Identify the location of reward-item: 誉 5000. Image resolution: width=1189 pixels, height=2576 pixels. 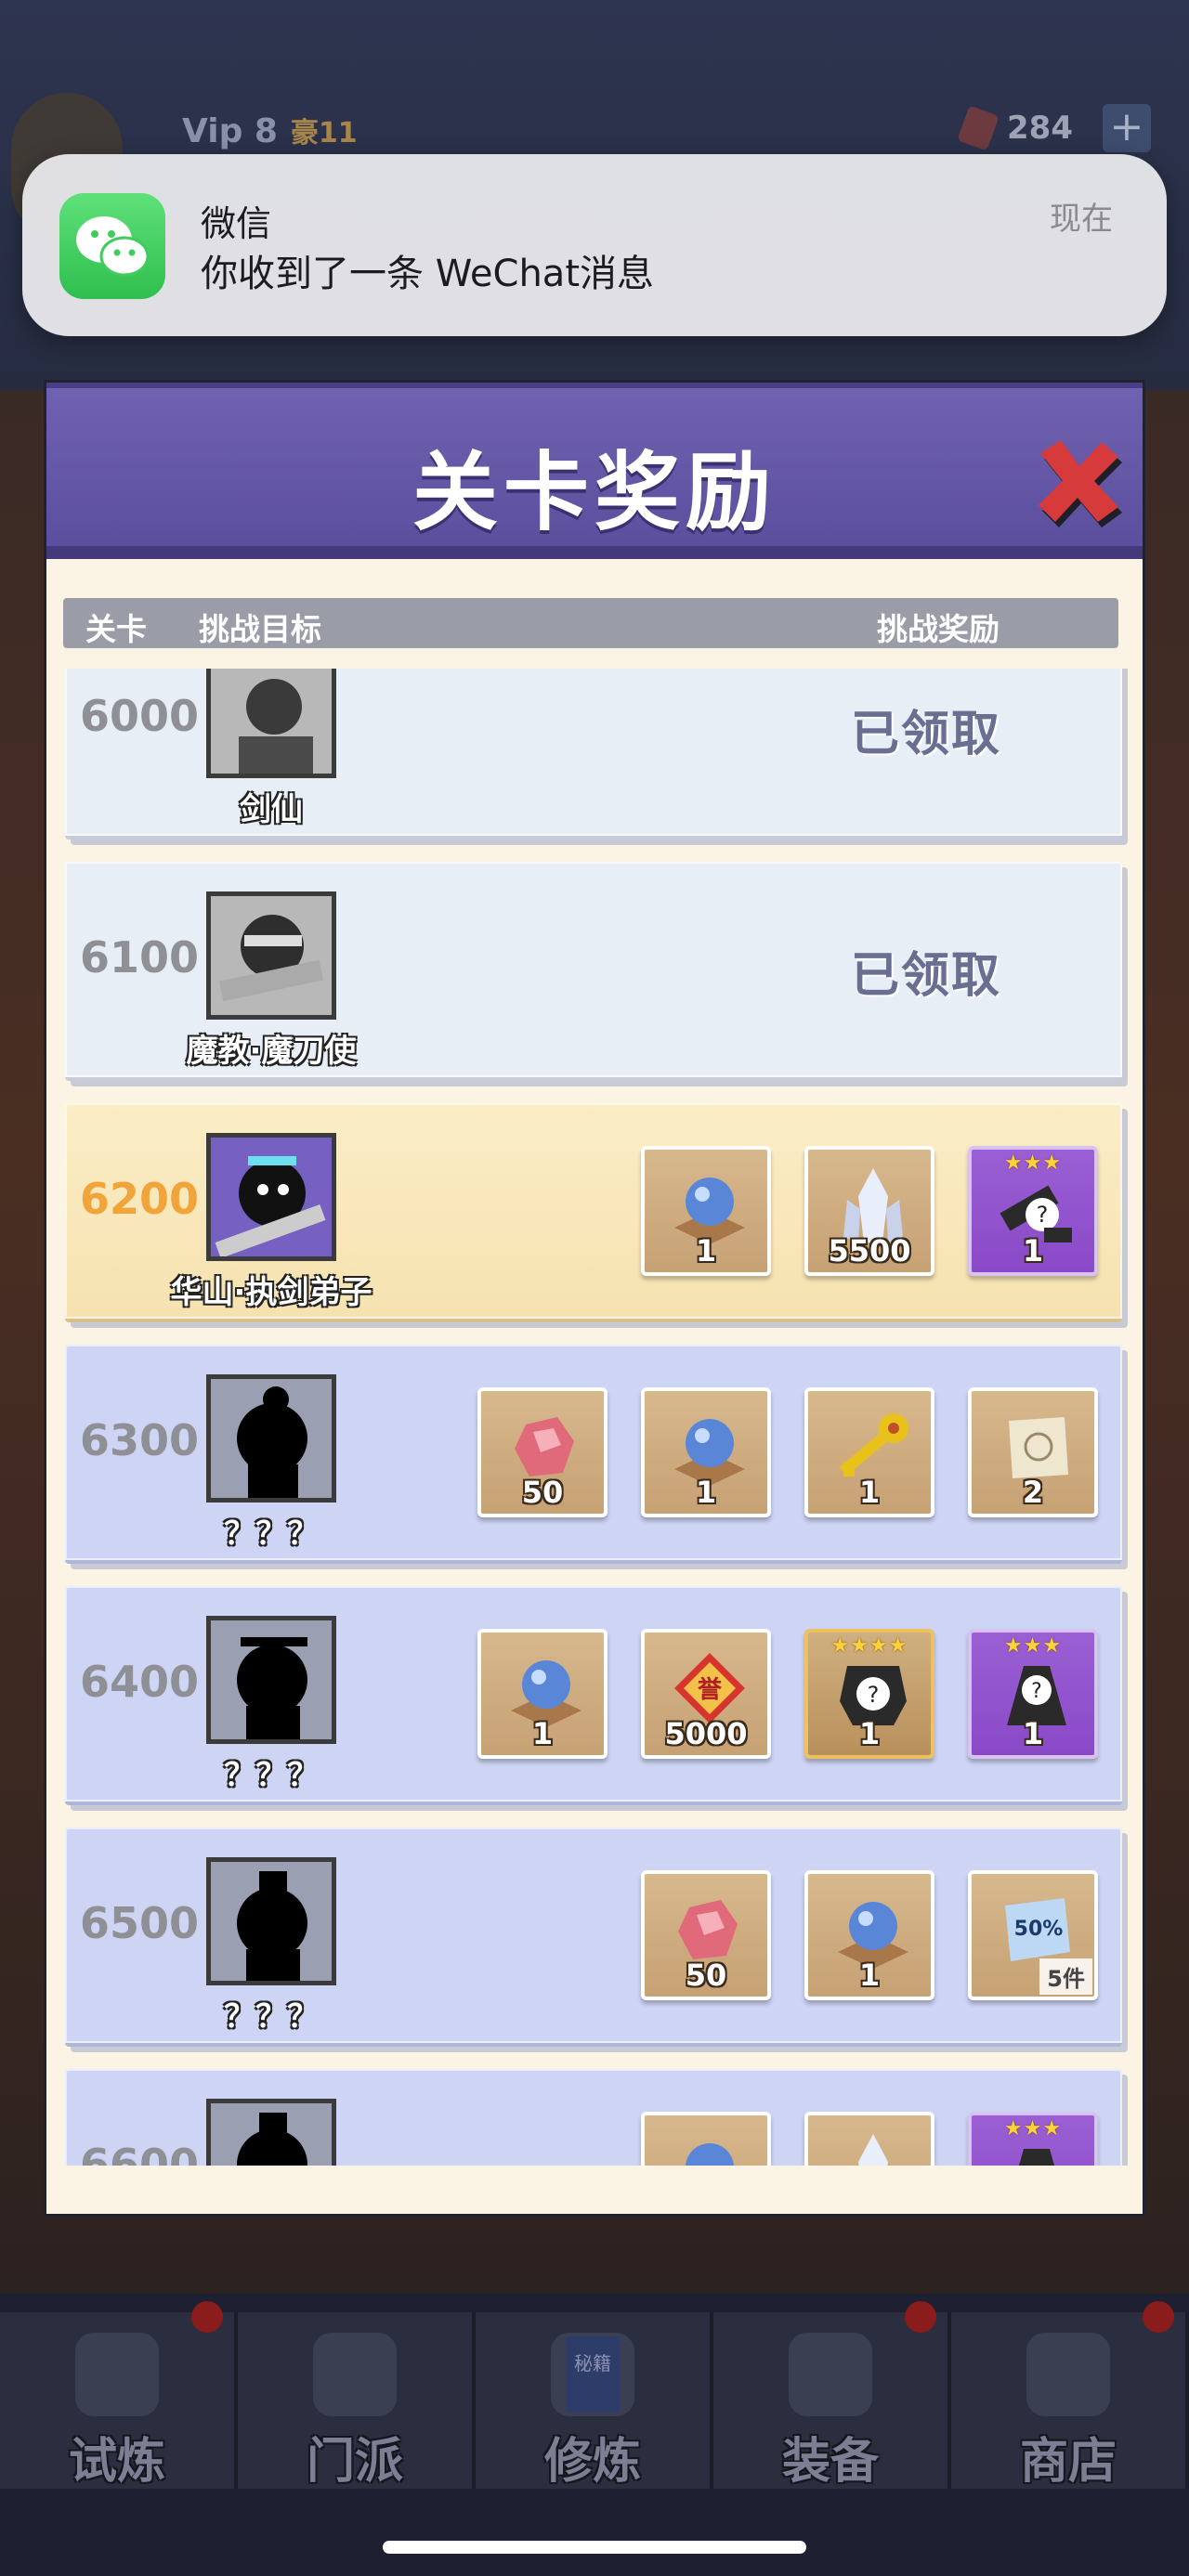
(706, 1694).